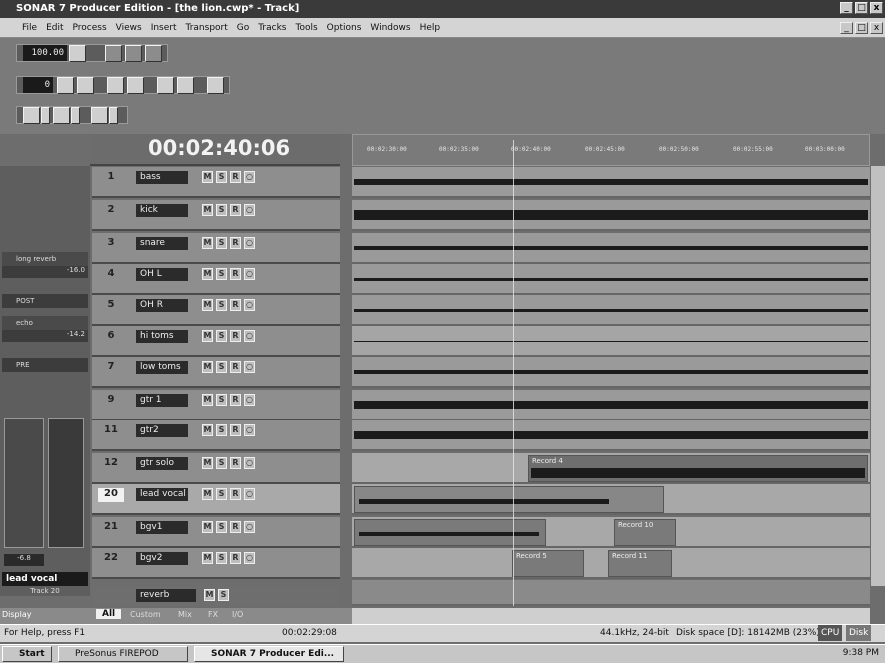  What do you see at coordinates (611, 593) in the screenshot?
I see `bus-lane` at bounding box center [611, 593].